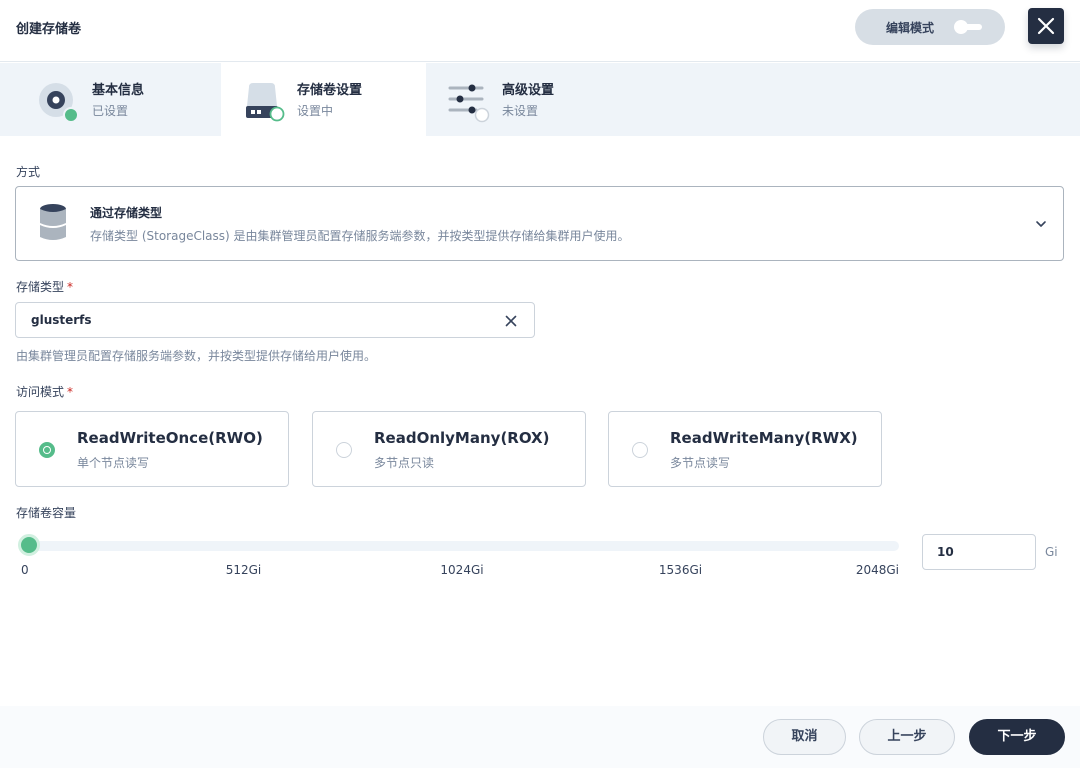 The width and height of the screenshot is (1080, 768). Describe the element at coordinates (1017, 737) in the screenshot. I see `next-button: 下一步` at that location.